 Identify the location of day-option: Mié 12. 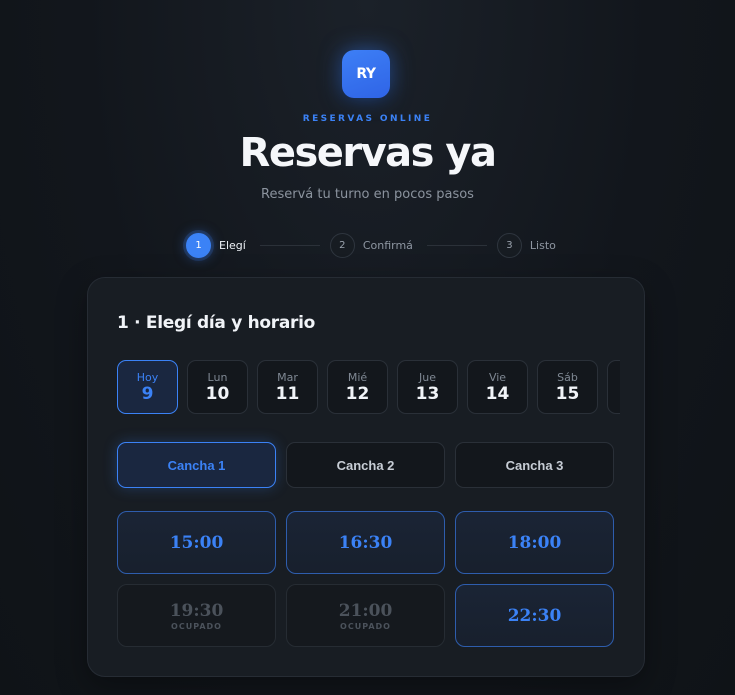
(357, 387).